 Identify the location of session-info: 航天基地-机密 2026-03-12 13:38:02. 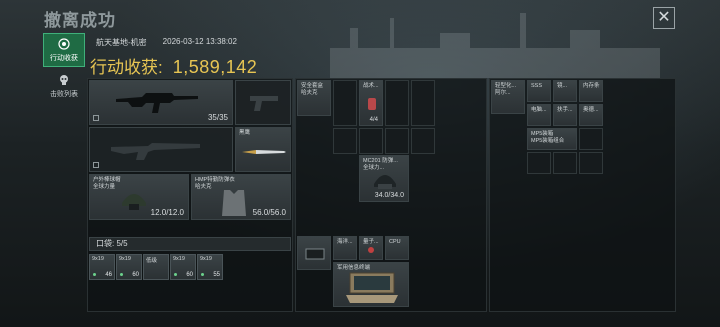
(166, 42).